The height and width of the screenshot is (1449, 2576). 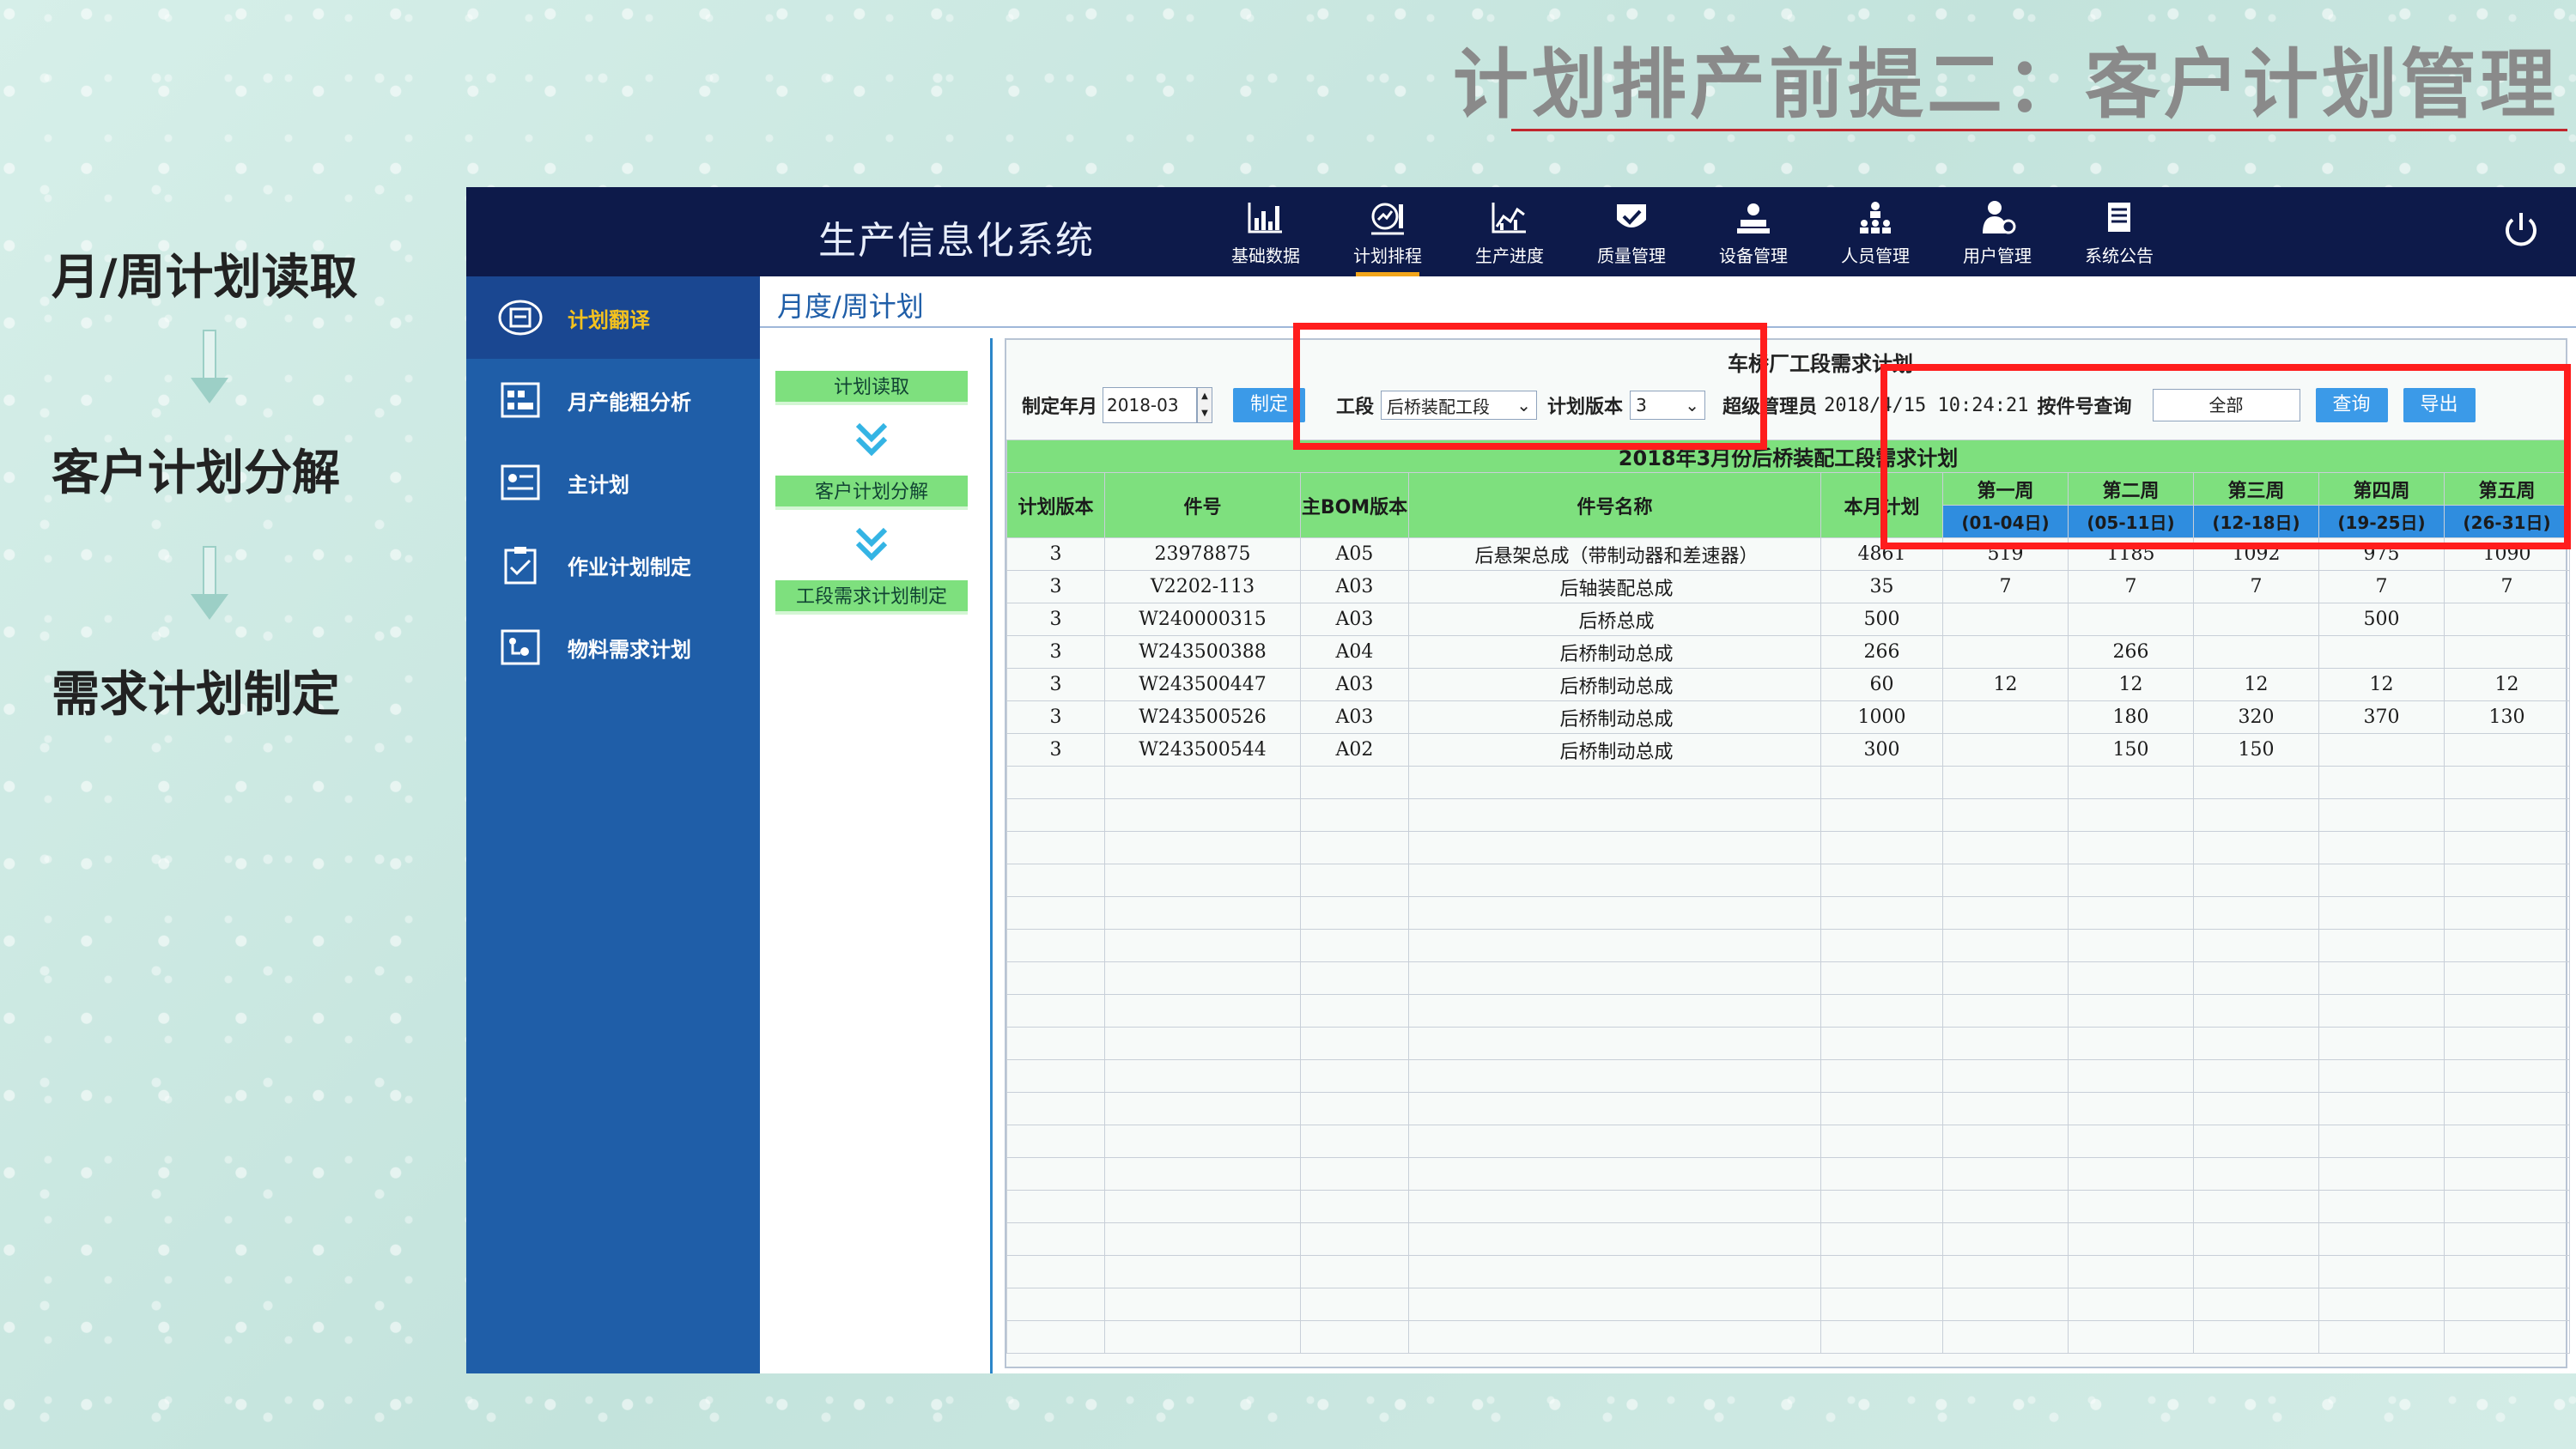 I want to click on nav-basic-data: 基础数据, so click(x=1266, y=236).